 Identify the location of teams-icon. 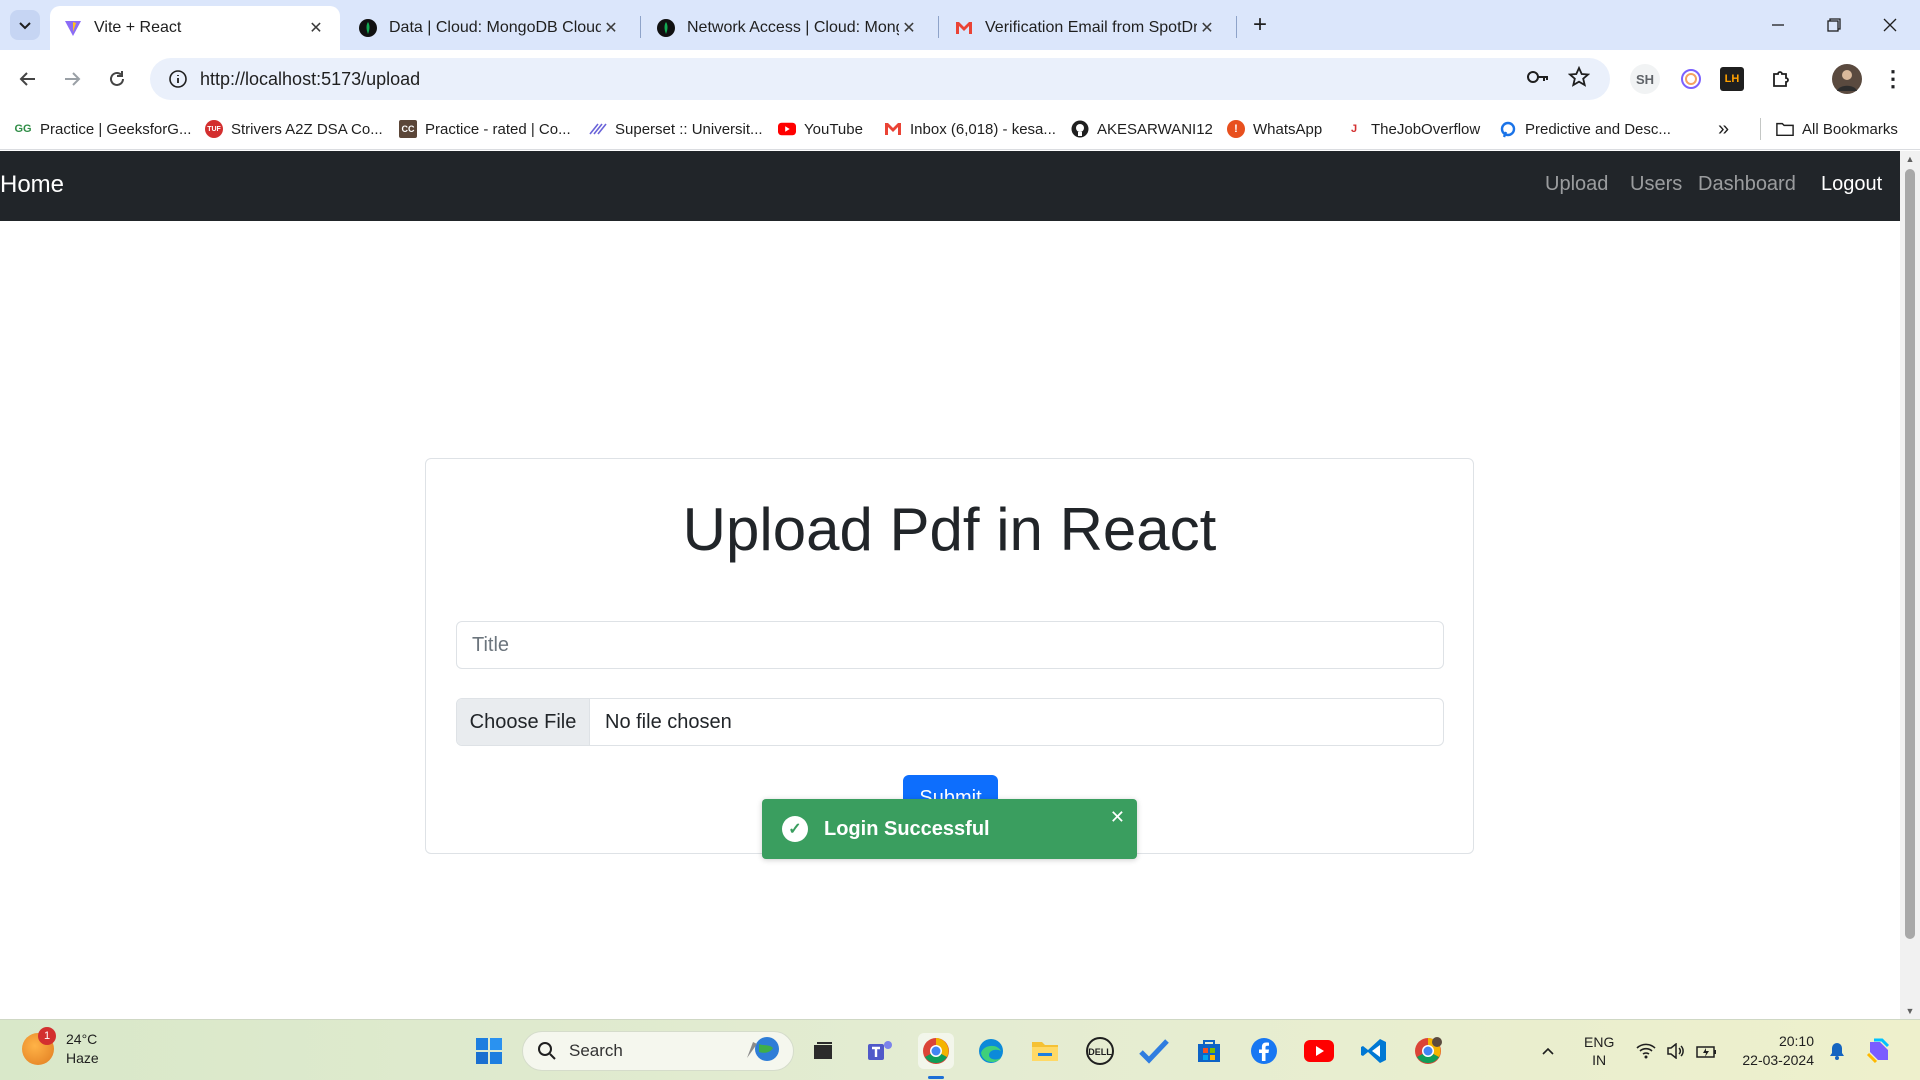
(880, 1051).